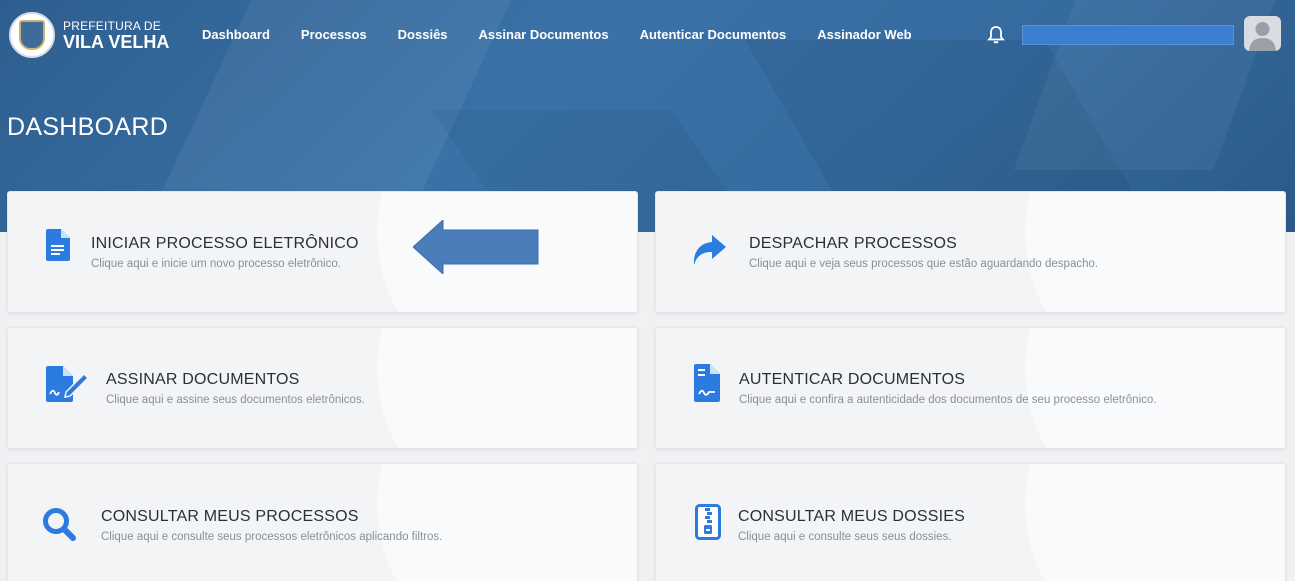  I want to click on zip-file-icon, so click(708, 524).